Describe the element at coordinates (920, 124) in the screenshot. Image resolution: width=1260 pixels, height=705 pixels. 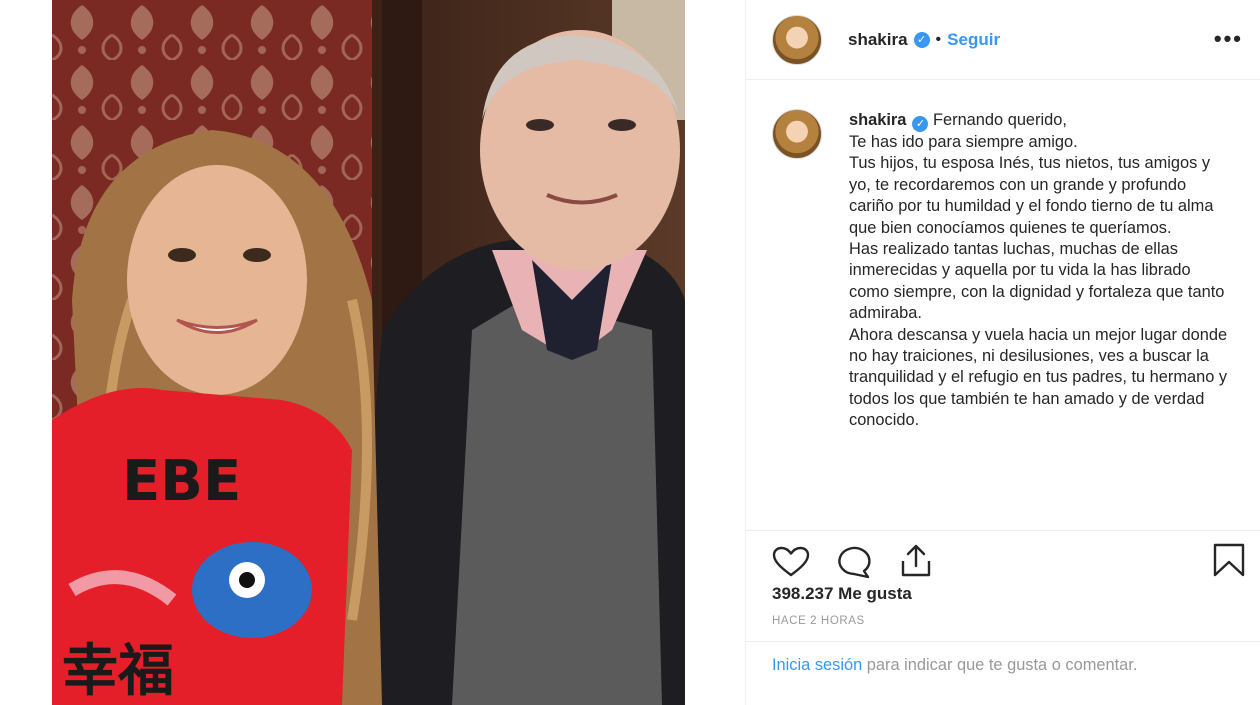
I see `caption-verified-icon: ✓` at that location.